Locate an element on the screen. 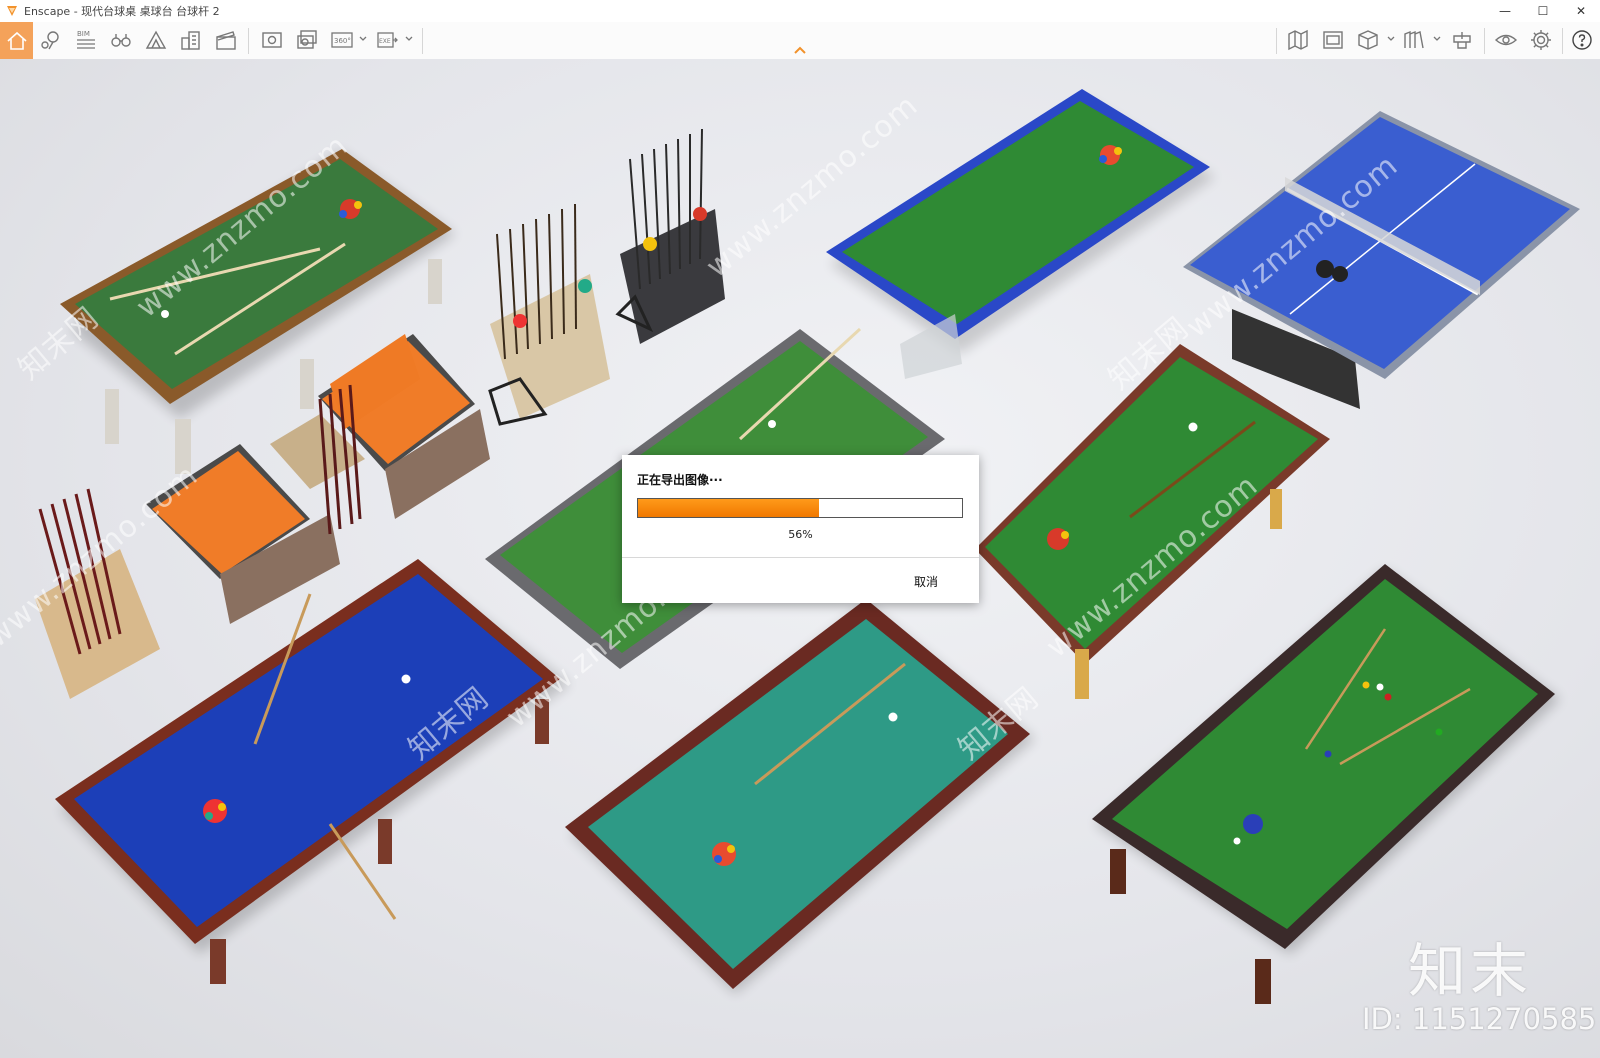 Image resolution: width=1600 pixels, height=1058 pixels. cue-rack-wood is located at coordinates (549, 314).